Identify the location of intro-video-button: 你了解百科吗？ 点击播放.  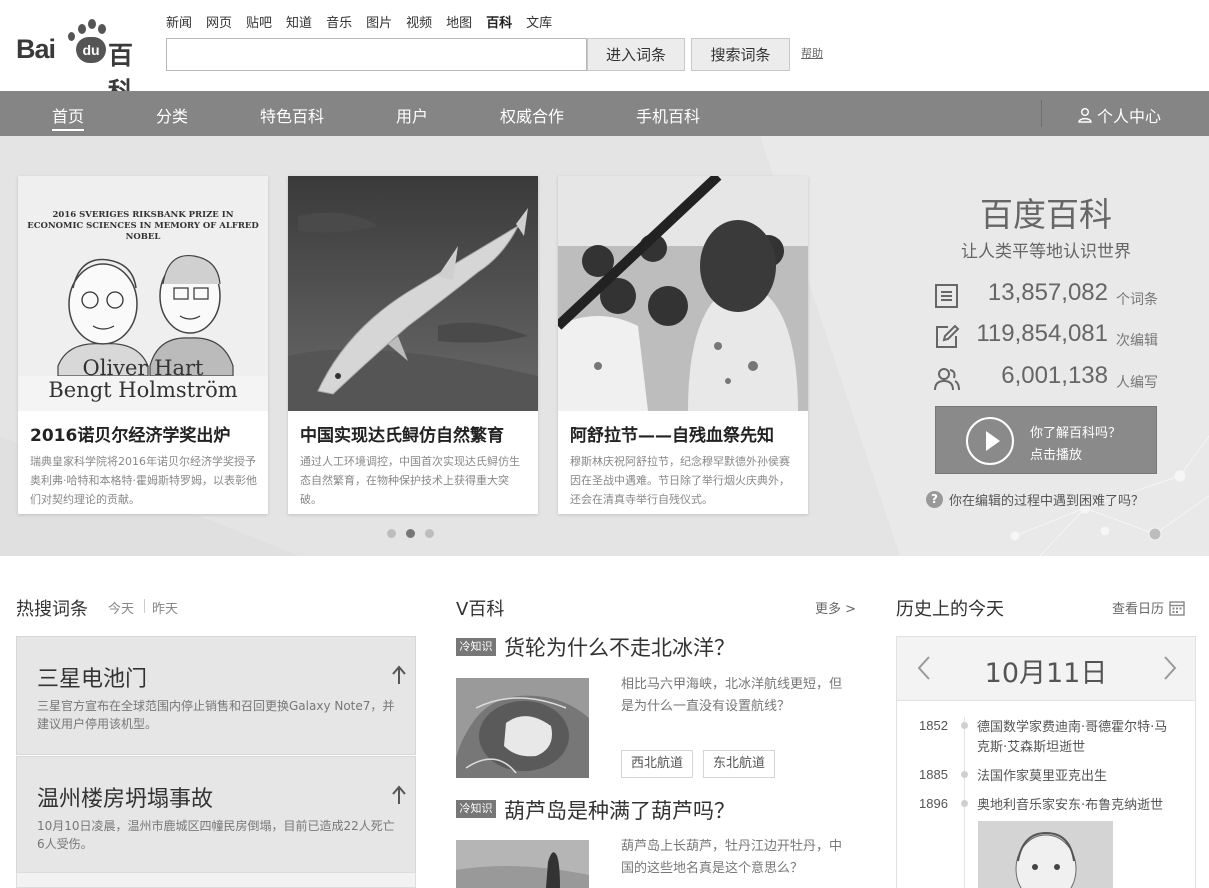
(1046, 440).